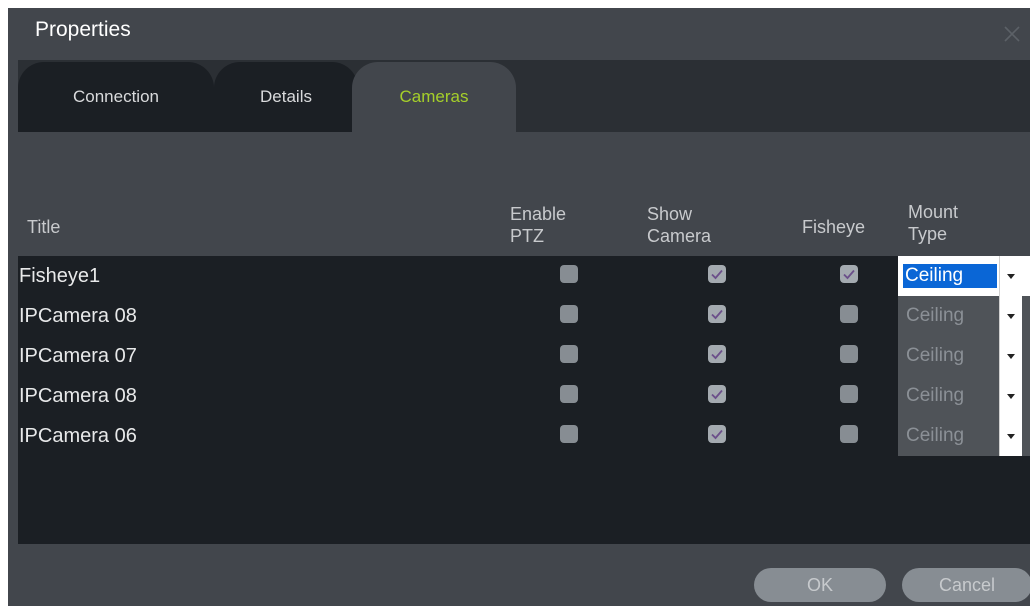  Describe the element at coordinates (78, 436) in the screenshot. I see `camera-title: IPCamera 06` at that location.